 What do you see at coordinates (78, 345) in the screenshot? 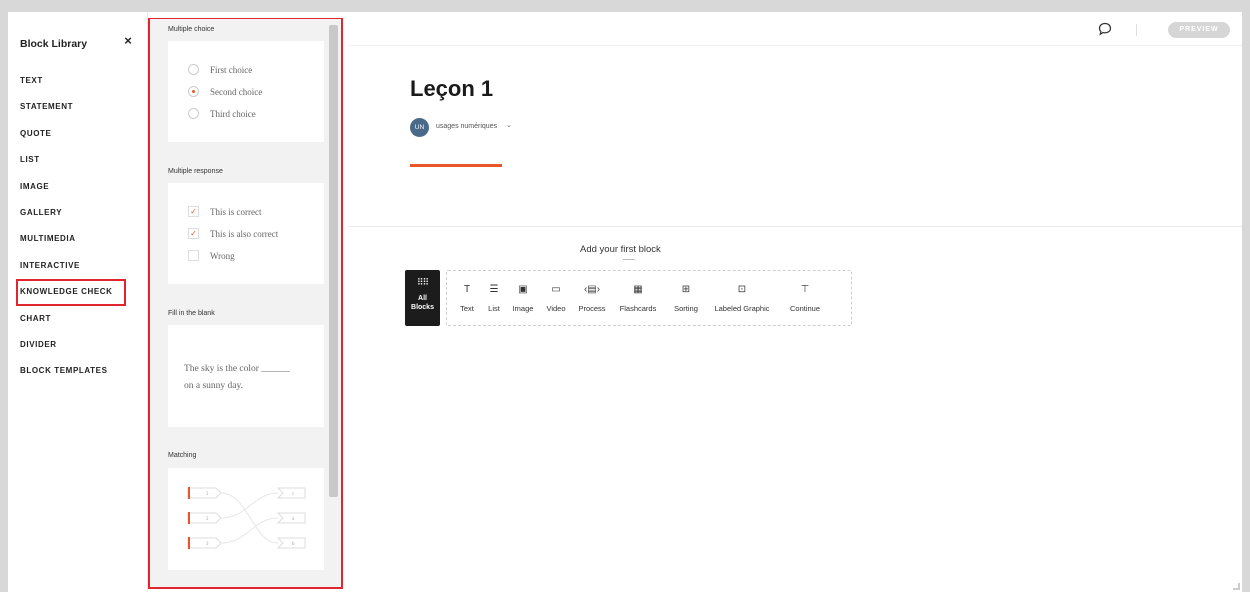
I see `sidebar-item-divider: DIVIDER` at bounding box center [78, 345].